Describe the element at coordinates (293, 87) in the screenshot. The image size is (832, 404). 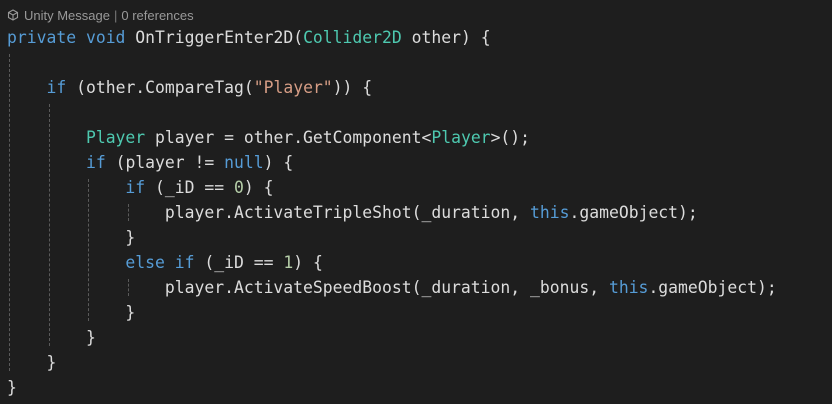
I see `code-token: "Player"` at that location.